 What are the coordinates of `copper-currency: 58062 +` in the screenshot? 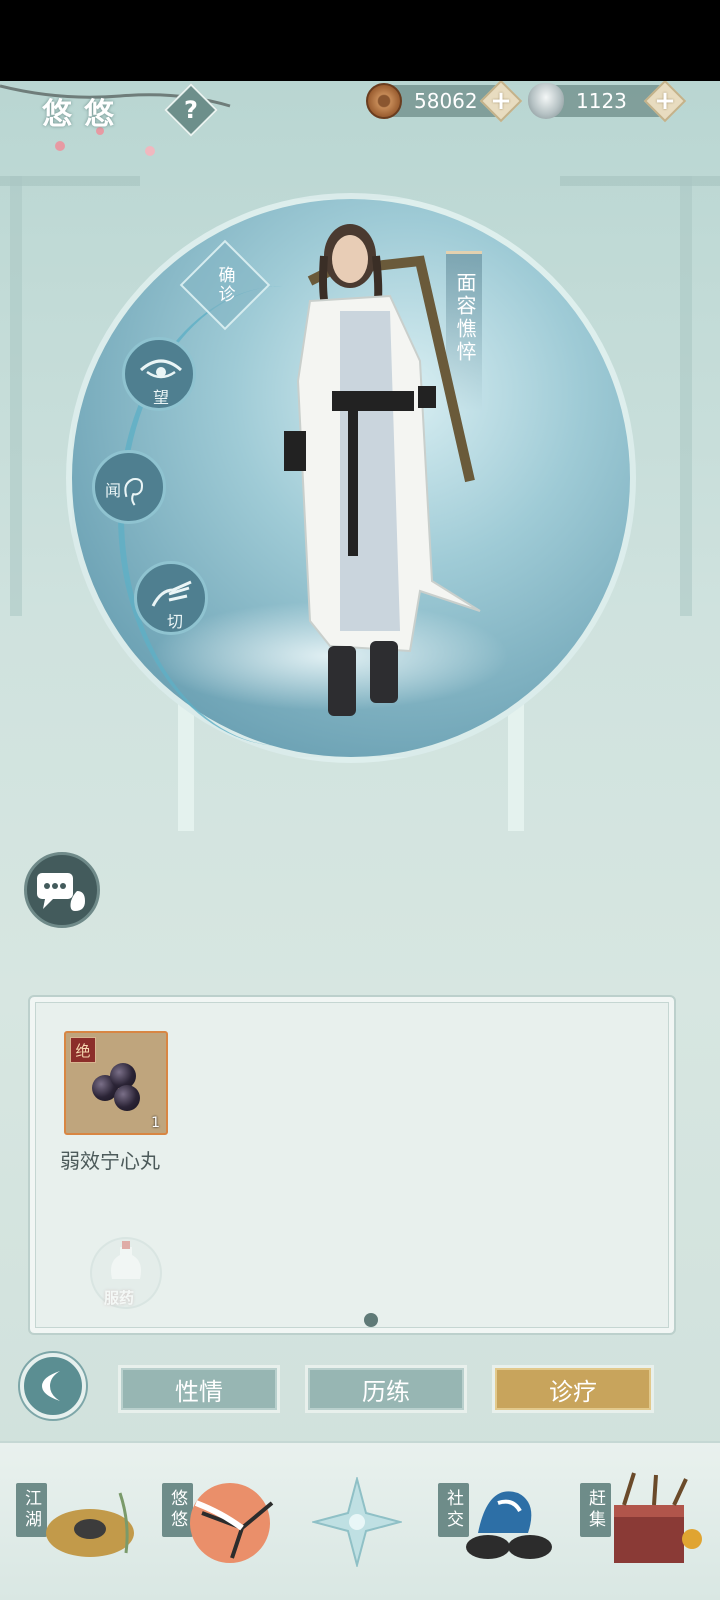 It's located at (444, 102).